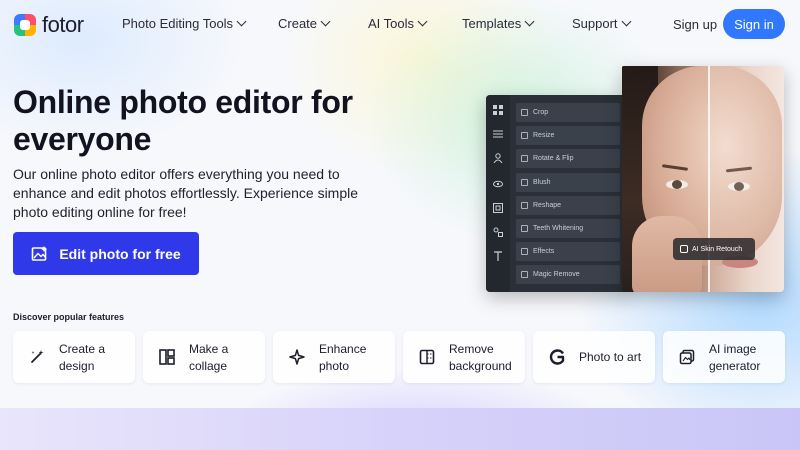  Describe the element at coordinates (492, 23) in the screenshot. I see `nav-label: Templates` at that location.